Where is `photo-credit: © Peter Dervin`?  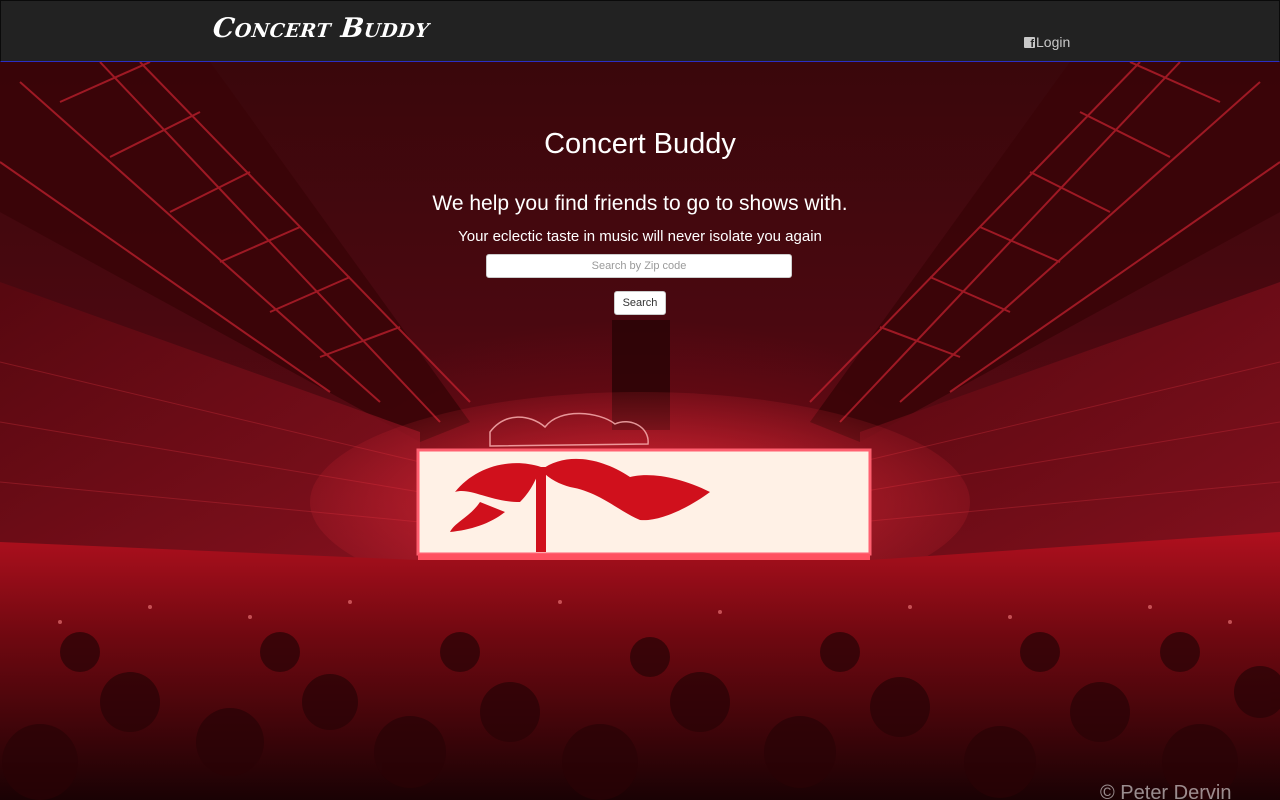
photo-credit: © Peter Dervin is located at coordinates (1166, 791).